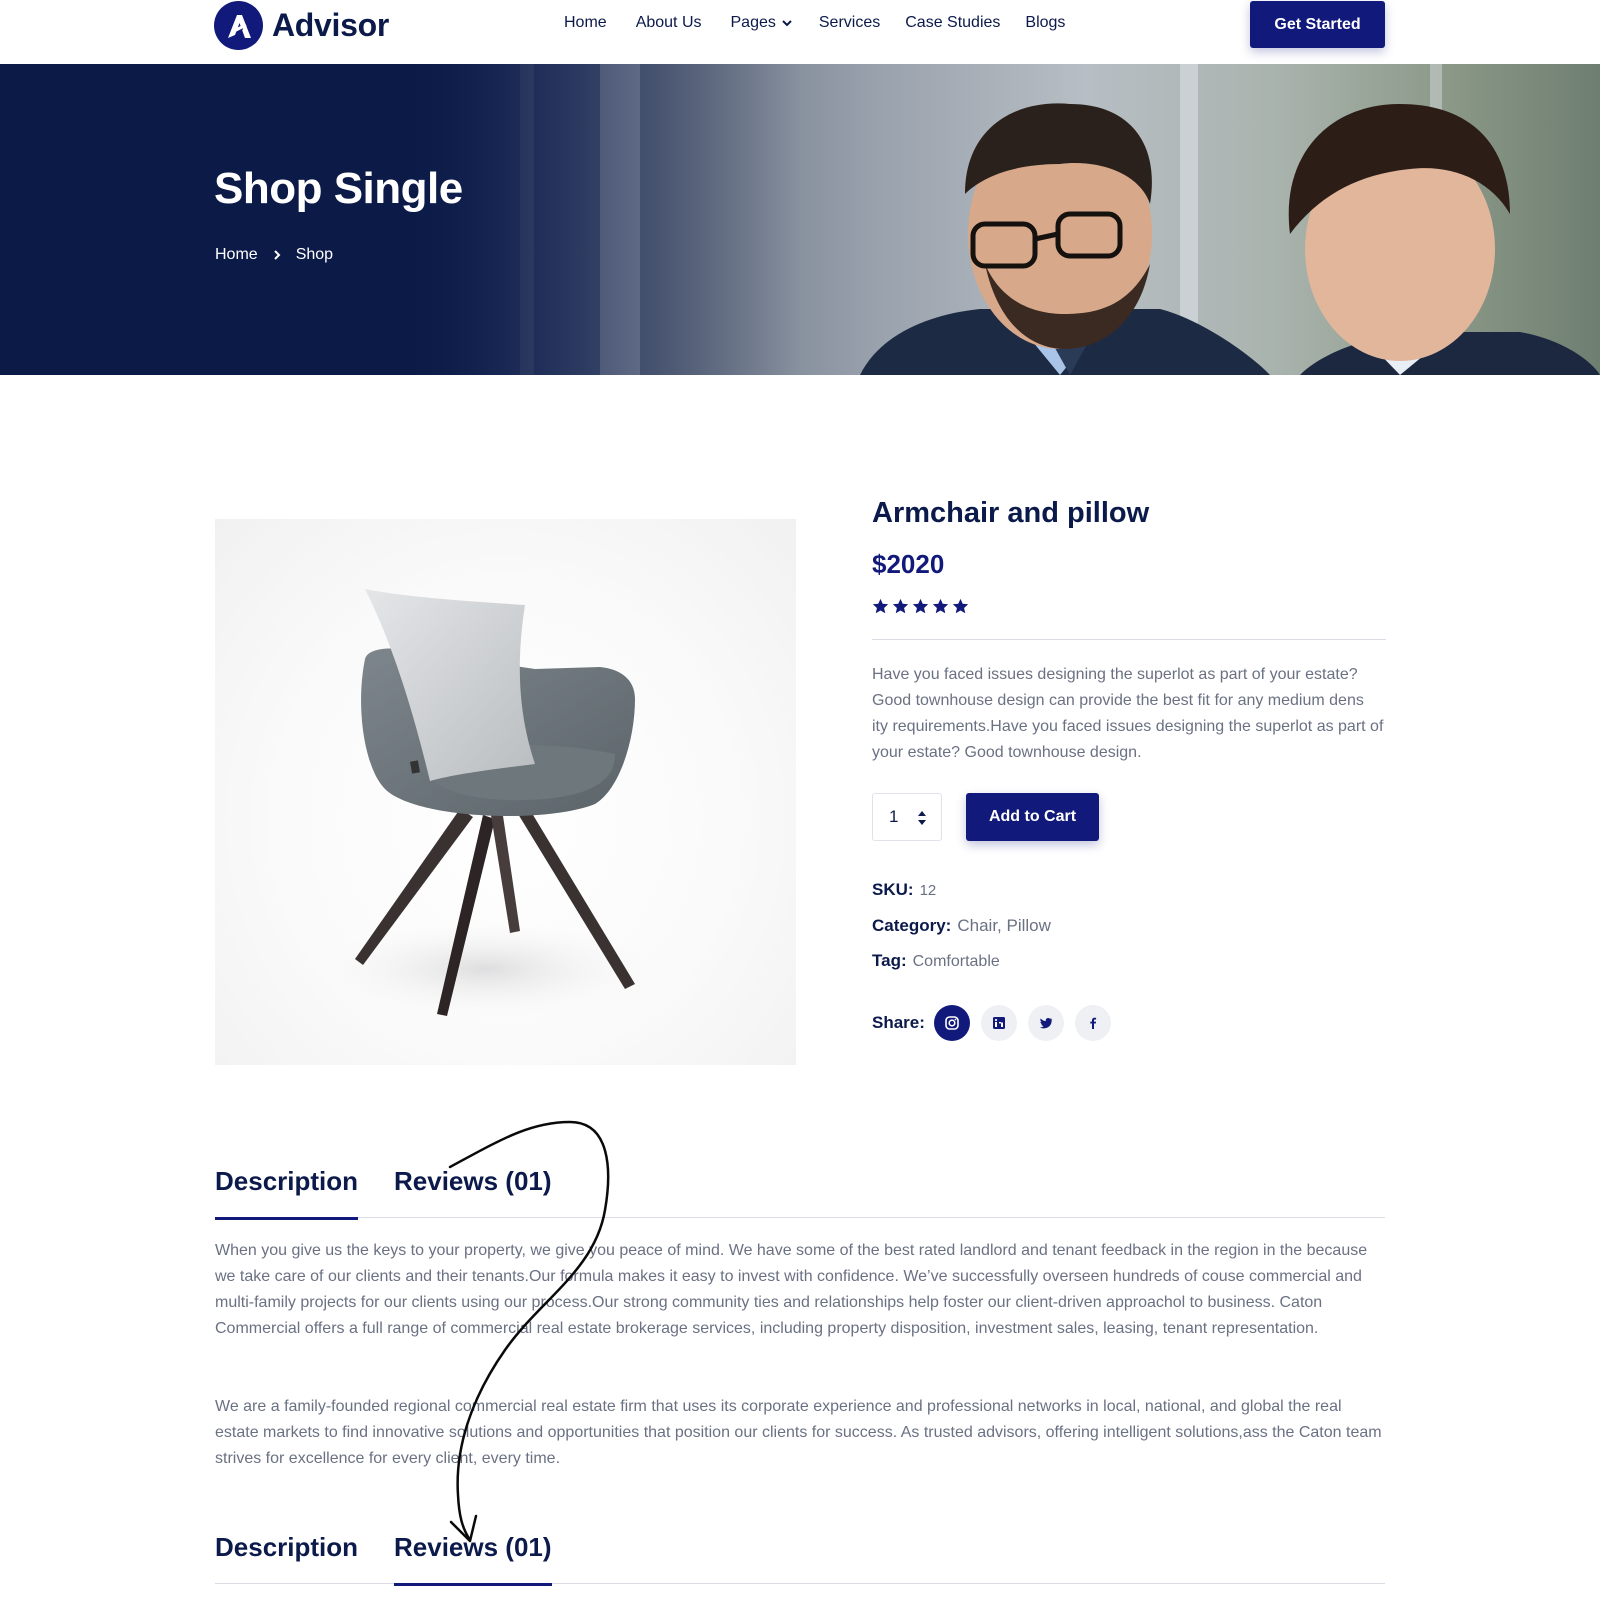 The height and width of the screenshot is (1600, 1600). I want to click on breadcrumb: Home Shop, so click(274, 255).